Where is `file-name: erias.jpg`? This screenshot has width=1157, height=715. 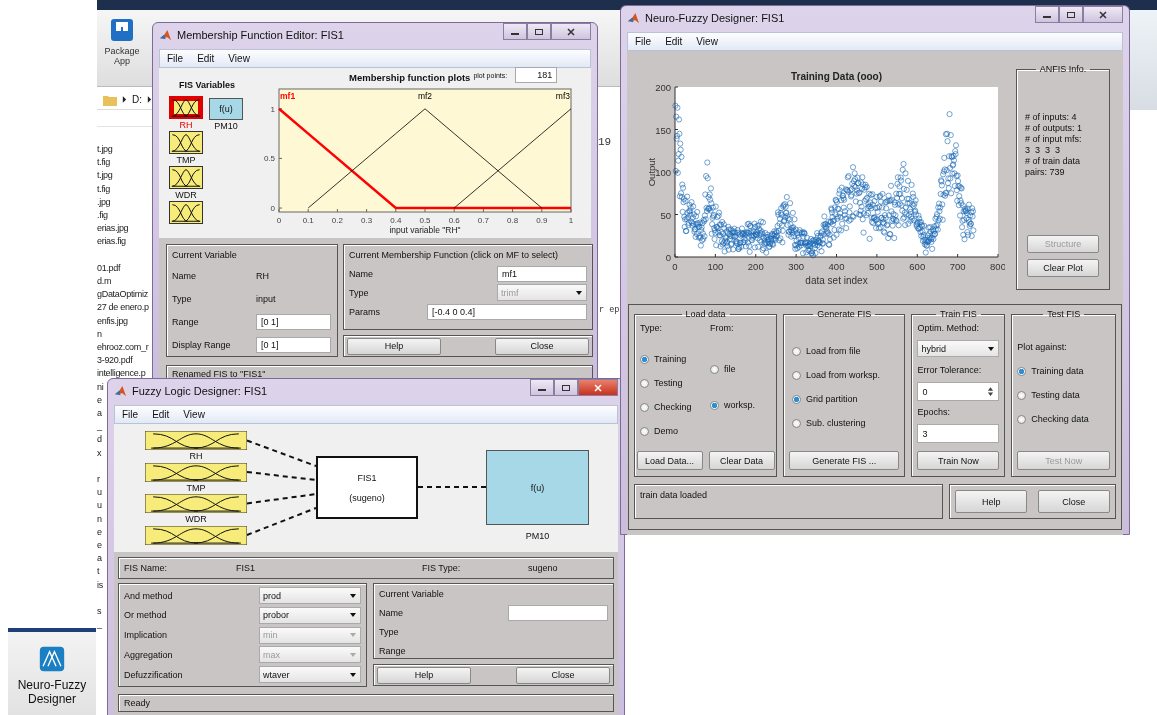 file-name: erias.jpg is located at coordinates (113, 229).